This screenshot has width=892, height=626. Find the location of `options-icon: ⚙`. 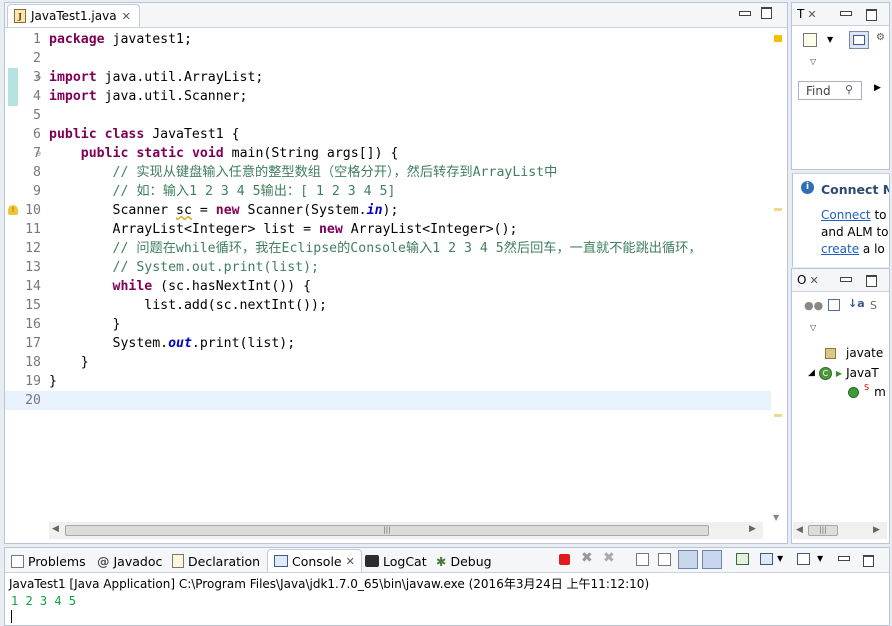

options-icon: ⚙ is located at coordinates (880, 37).